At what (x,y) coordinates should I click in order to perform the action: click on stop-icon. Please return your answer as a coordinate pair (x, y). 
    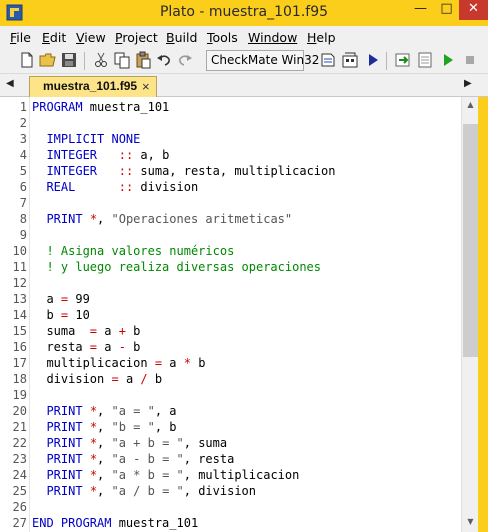
    Looking at the image, I should click on (470, 60).